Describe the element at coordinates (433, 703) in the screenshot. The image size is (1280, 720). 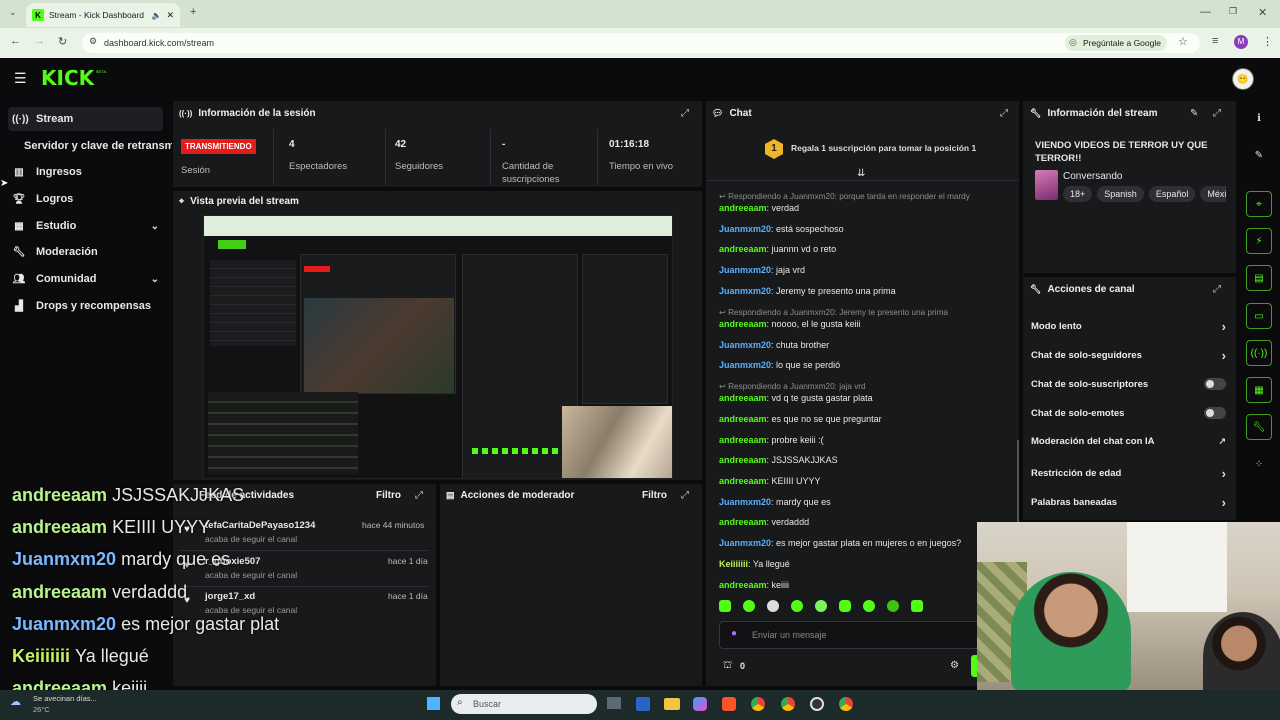
I see `windows-start-icon` at that location.